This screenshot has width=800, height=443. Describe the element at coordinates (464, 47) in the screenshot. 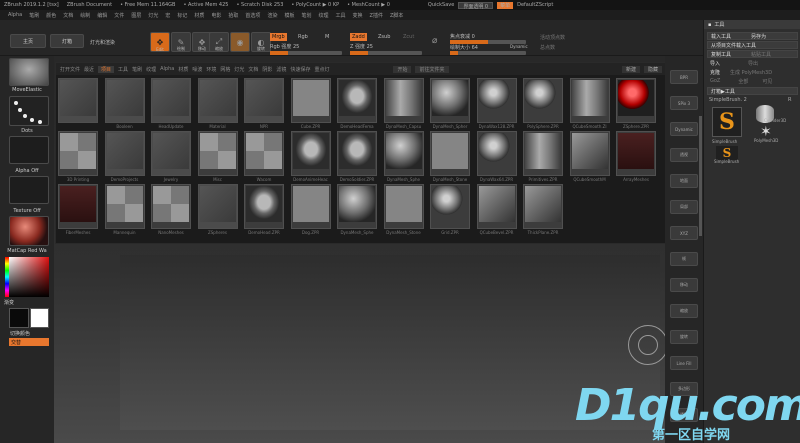

I see `draw-size-slider: 绘制大小 64` at that location.